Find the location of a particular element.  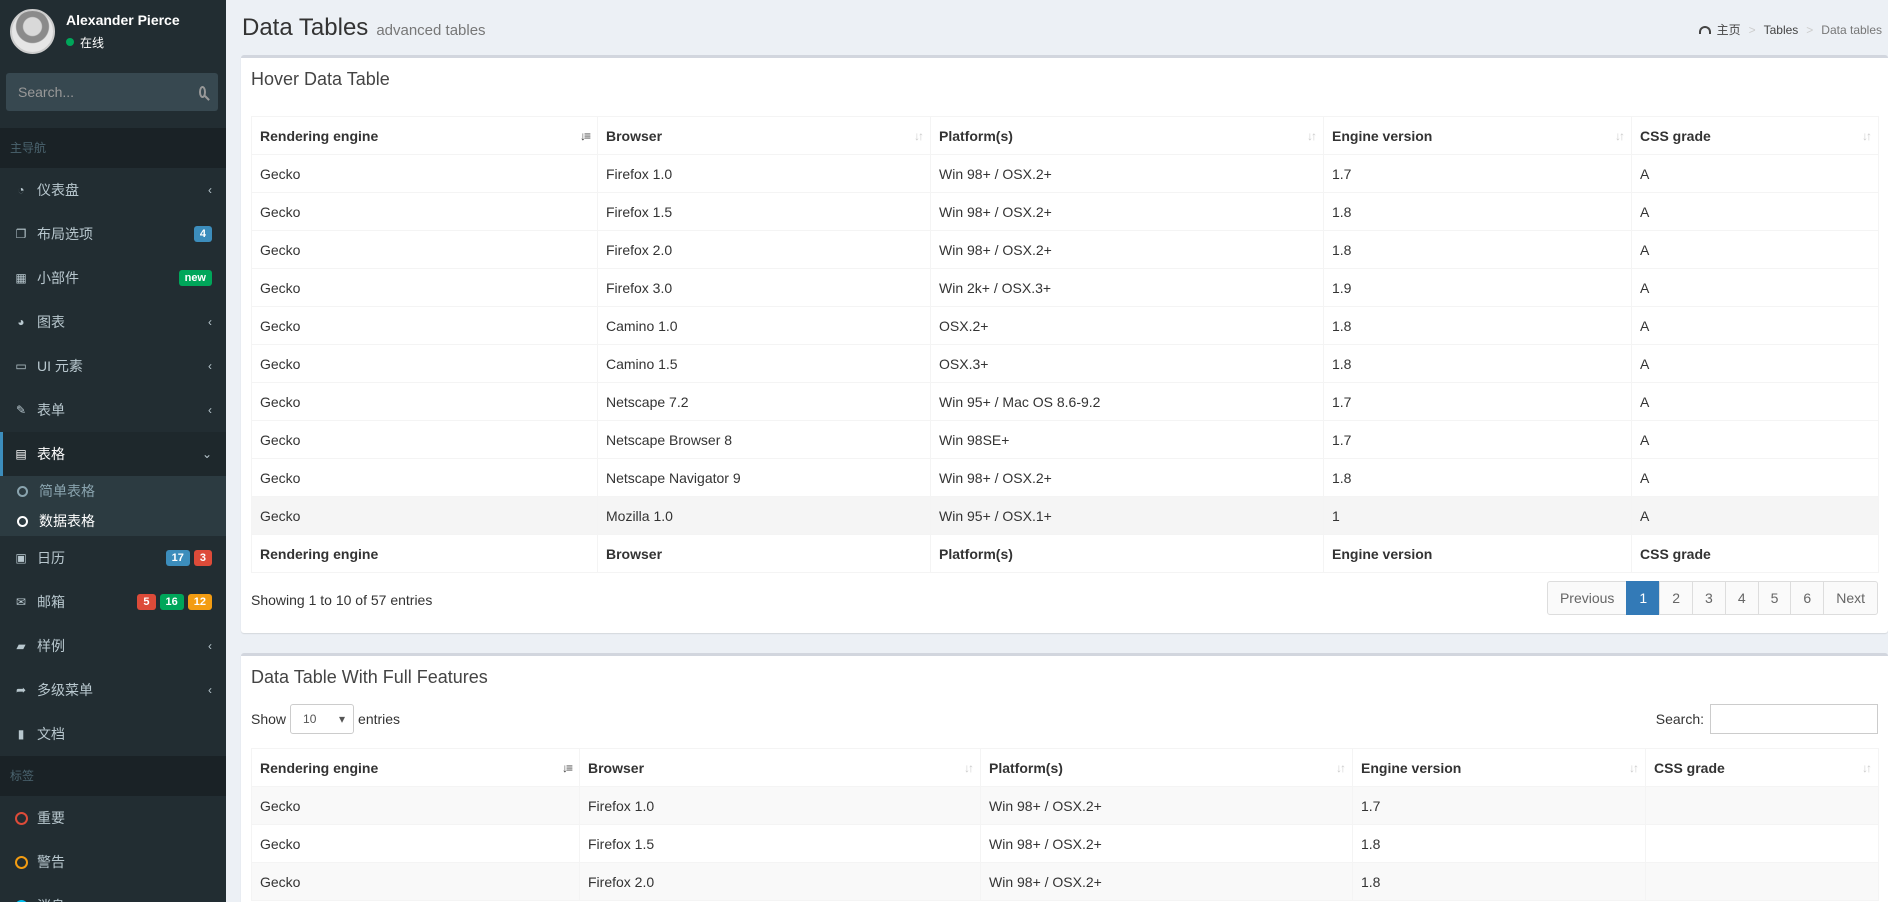

breadcrumb-home: 主页 is located at coordinates (1729, 29).